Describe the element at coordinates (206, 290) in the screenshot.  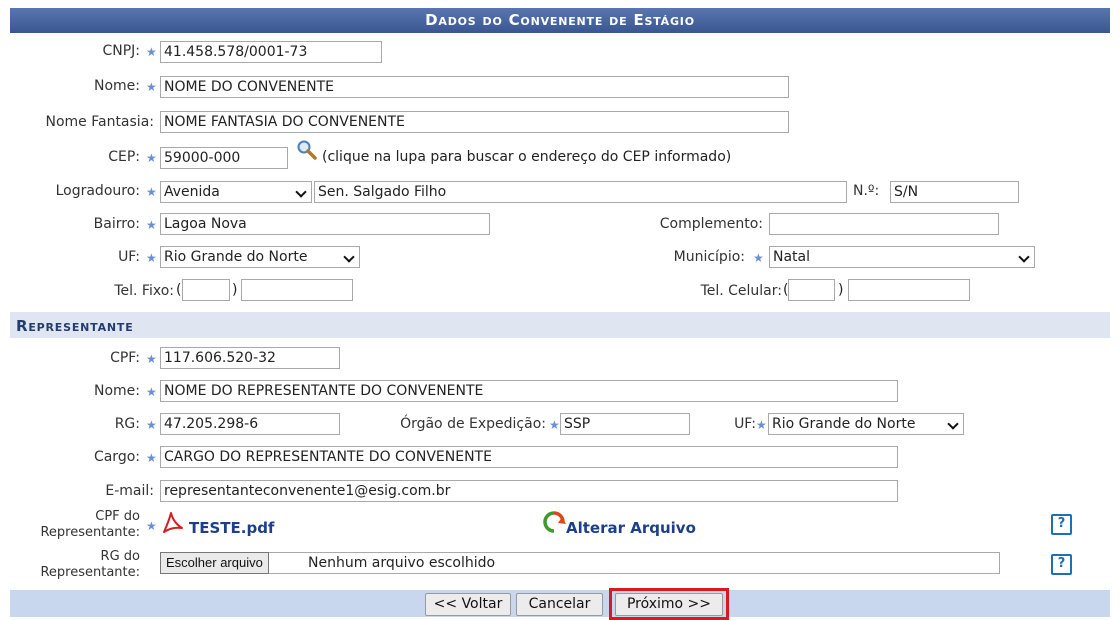
I see `tel-fixo-ddd-input` at that location.